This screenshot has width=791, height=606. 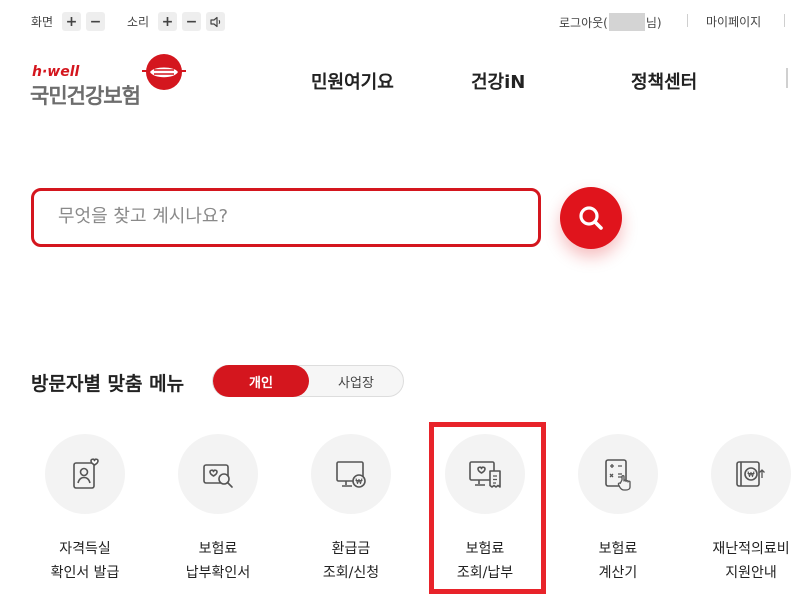 I want to click on monitor-won-icon, so click(x=351, y=474).